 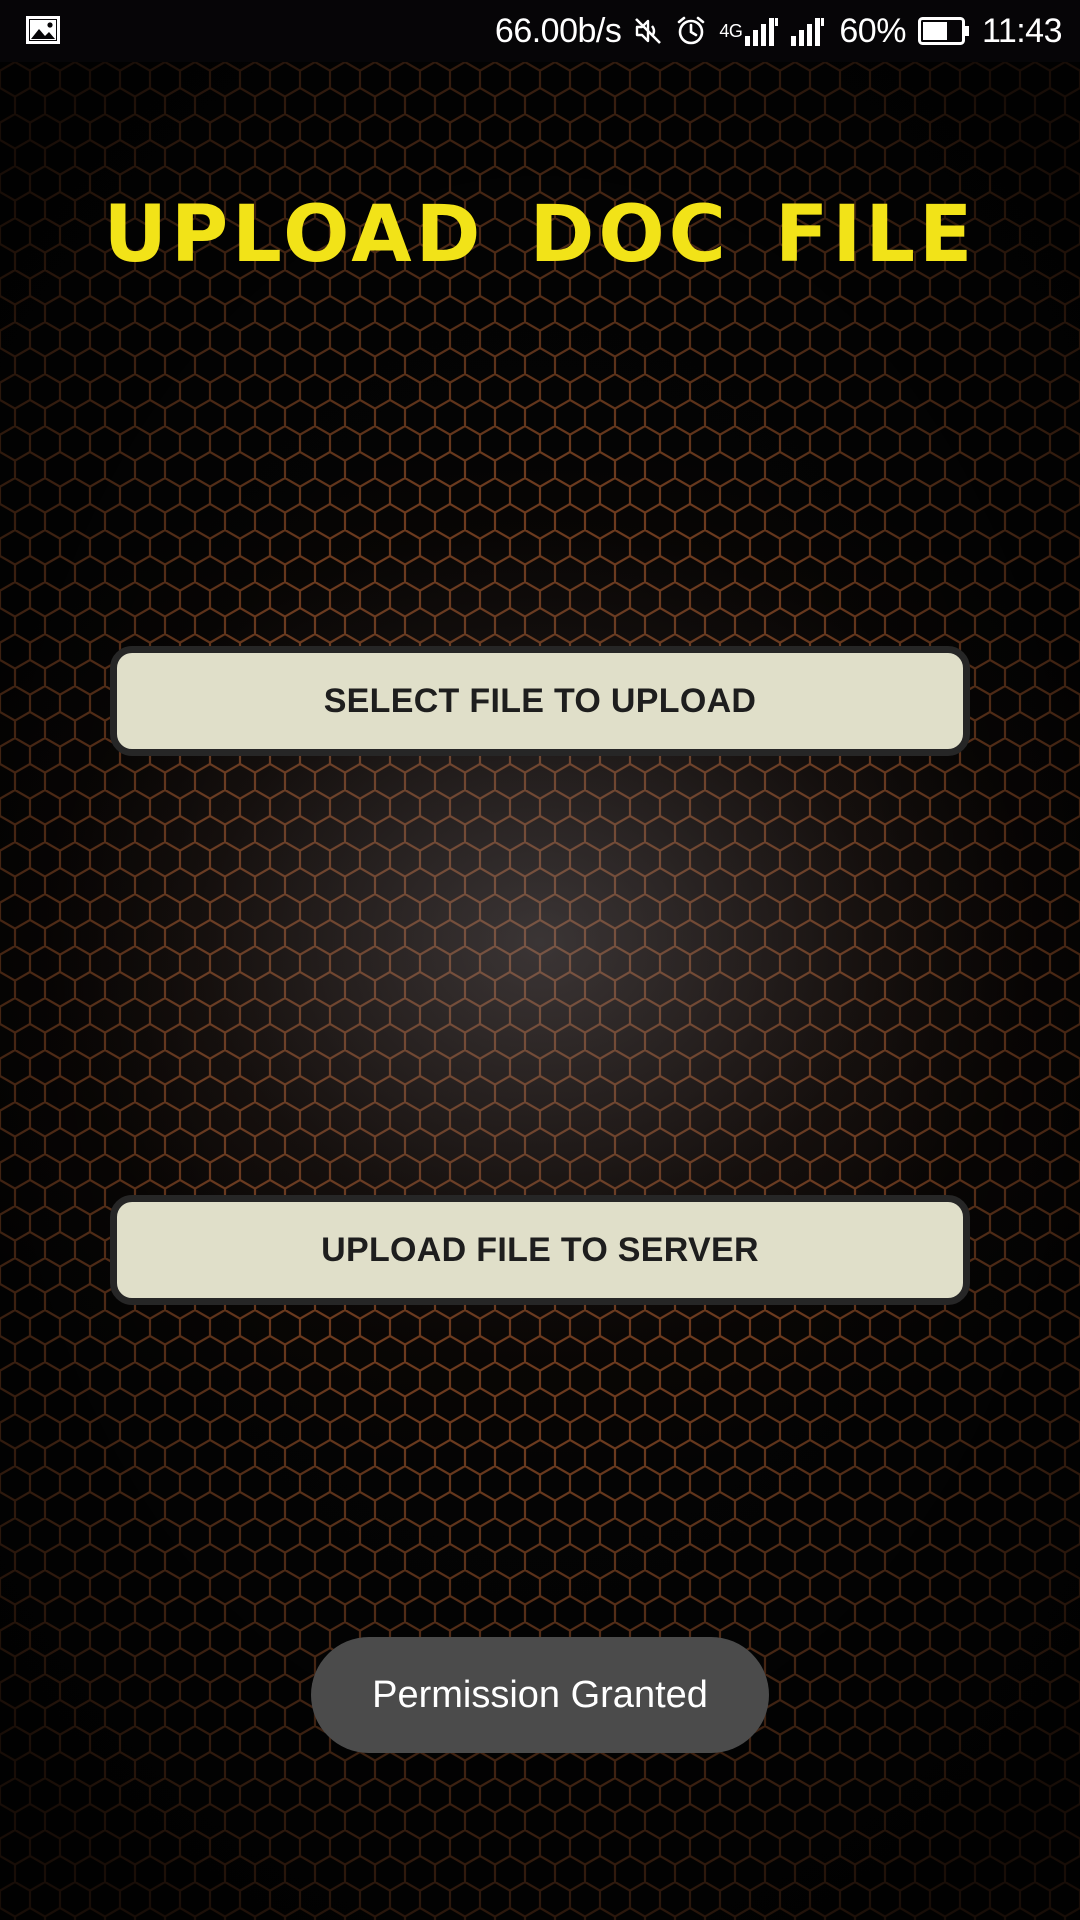 I want to click on status-bar: 66.00b/s 4G 60% 11:43, so click(x=540, y=31).